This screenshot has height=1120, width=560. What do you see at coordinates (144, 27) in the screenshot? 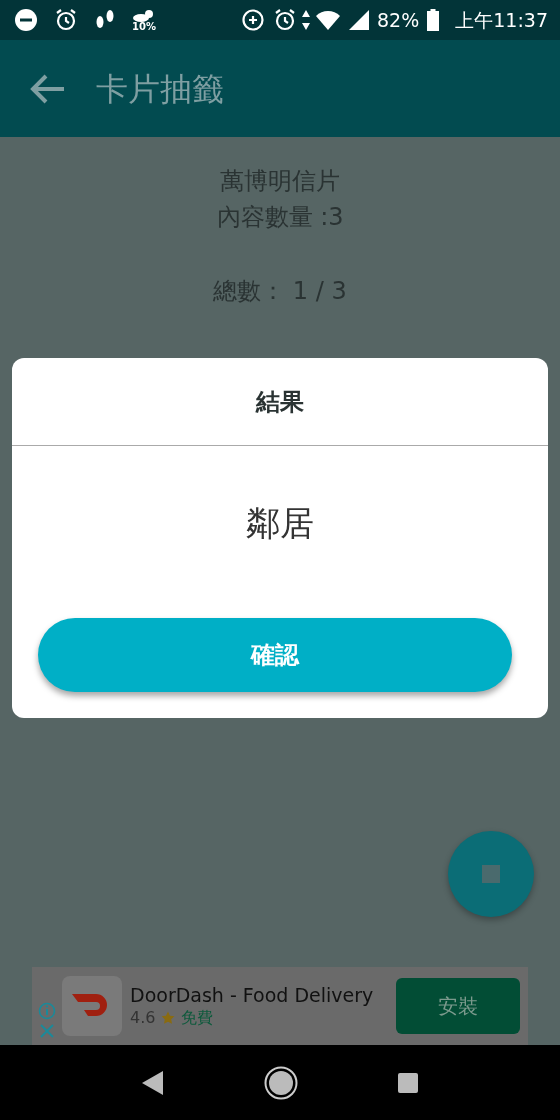
I see `weather-reading: 10%` at bounding box center [144, 27].